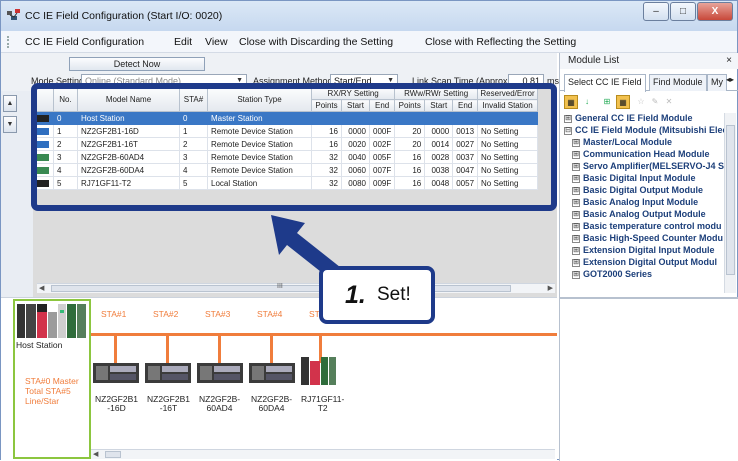 Image resolution: width=738 pixels, height=461 pixels. Describe the element at coordinates (669, 102) in the screenshot. I see `delete-icon: ✕` at that location.